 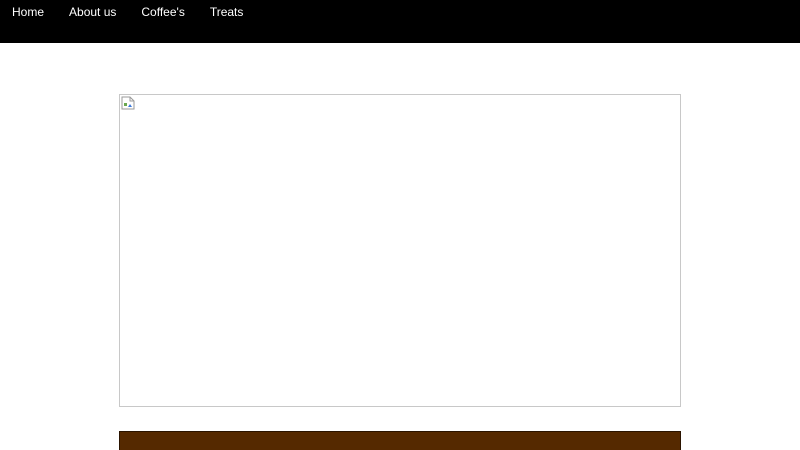 I want to click on nav-link-treats: Treats, so click(x=226, y=12).